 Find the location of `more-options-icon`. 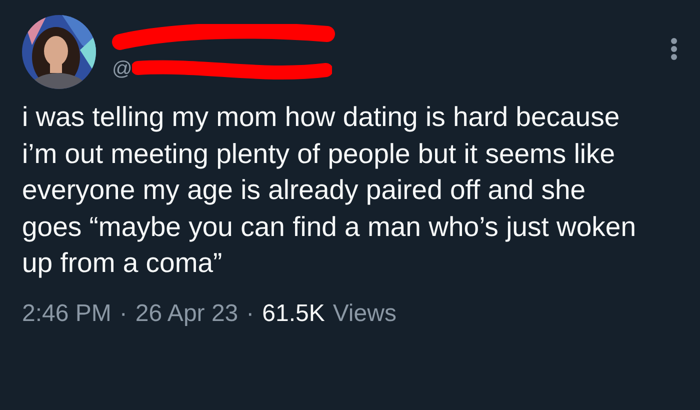

more-options-icon is located at coordinates (674, 49).